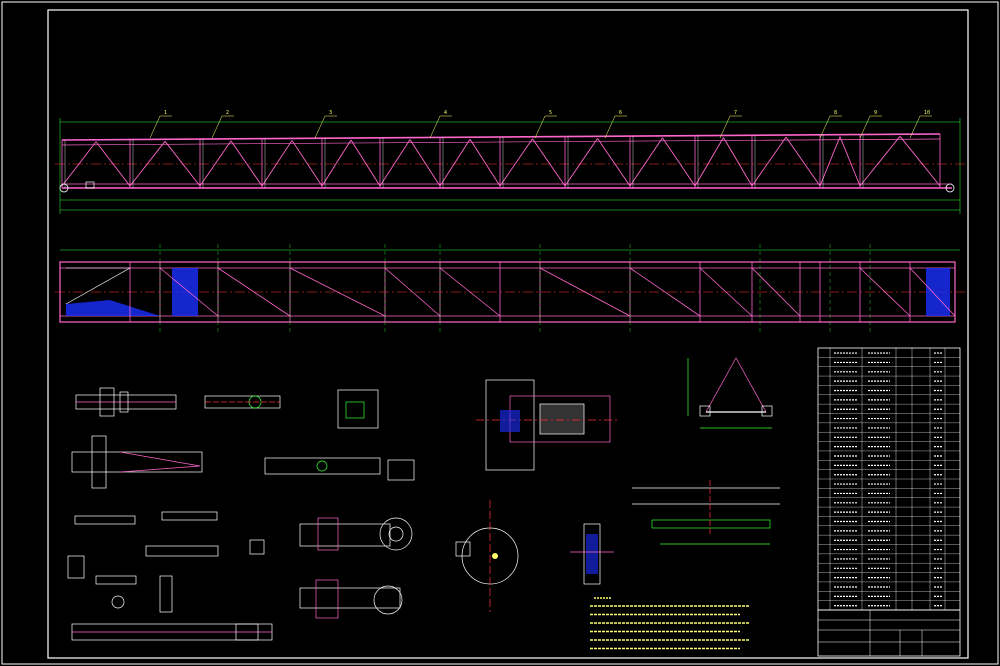  I want to click on bill-of-materials-table, so click(889, 479).